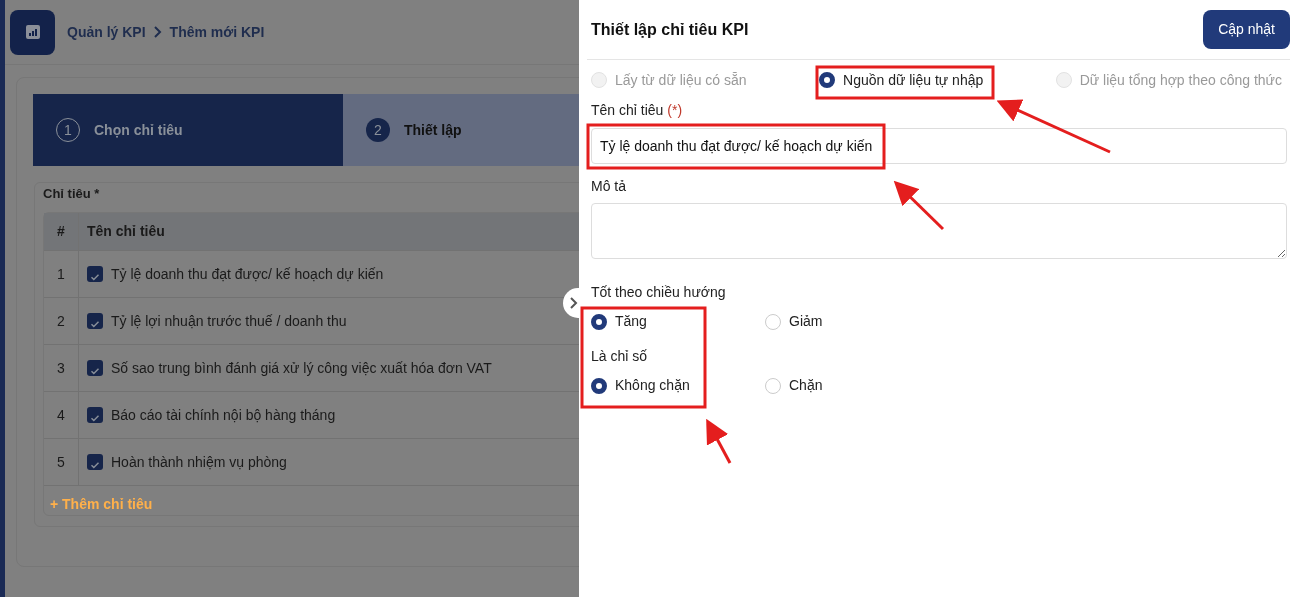  What do you see at coordinates (301, 368) in the screenshot?
I see `indicator-name: Số sao trung bình đánh giá xử lý công việc xuất hóa đơn VAT` at bounding box center [301, 368].